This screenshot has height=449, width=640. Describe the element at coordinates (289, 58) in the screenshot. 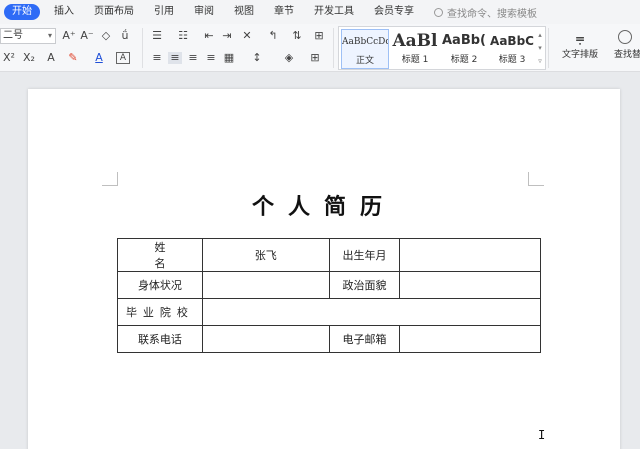

I see `shading-icon: ◈` at that location.